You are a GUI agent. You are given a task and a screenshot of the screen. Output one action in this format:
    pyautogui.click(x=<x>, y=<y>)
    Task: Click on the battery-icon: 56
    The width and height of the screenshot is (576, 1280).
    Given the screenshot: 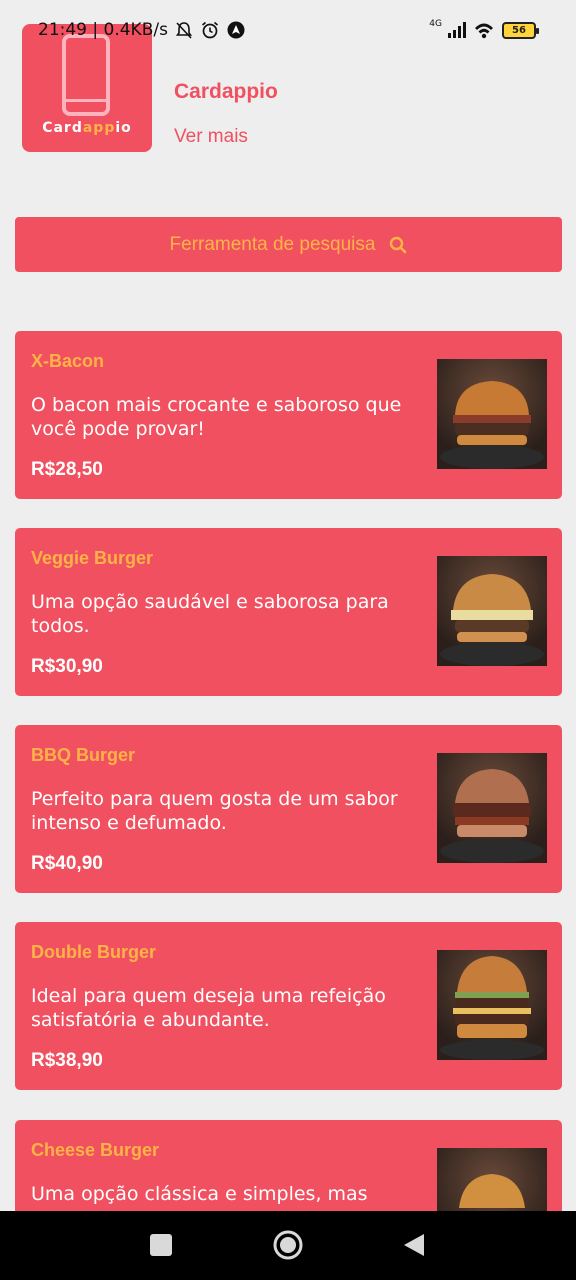 What is the action you would take?
    pyautogui.click(x=520, y=30)
    